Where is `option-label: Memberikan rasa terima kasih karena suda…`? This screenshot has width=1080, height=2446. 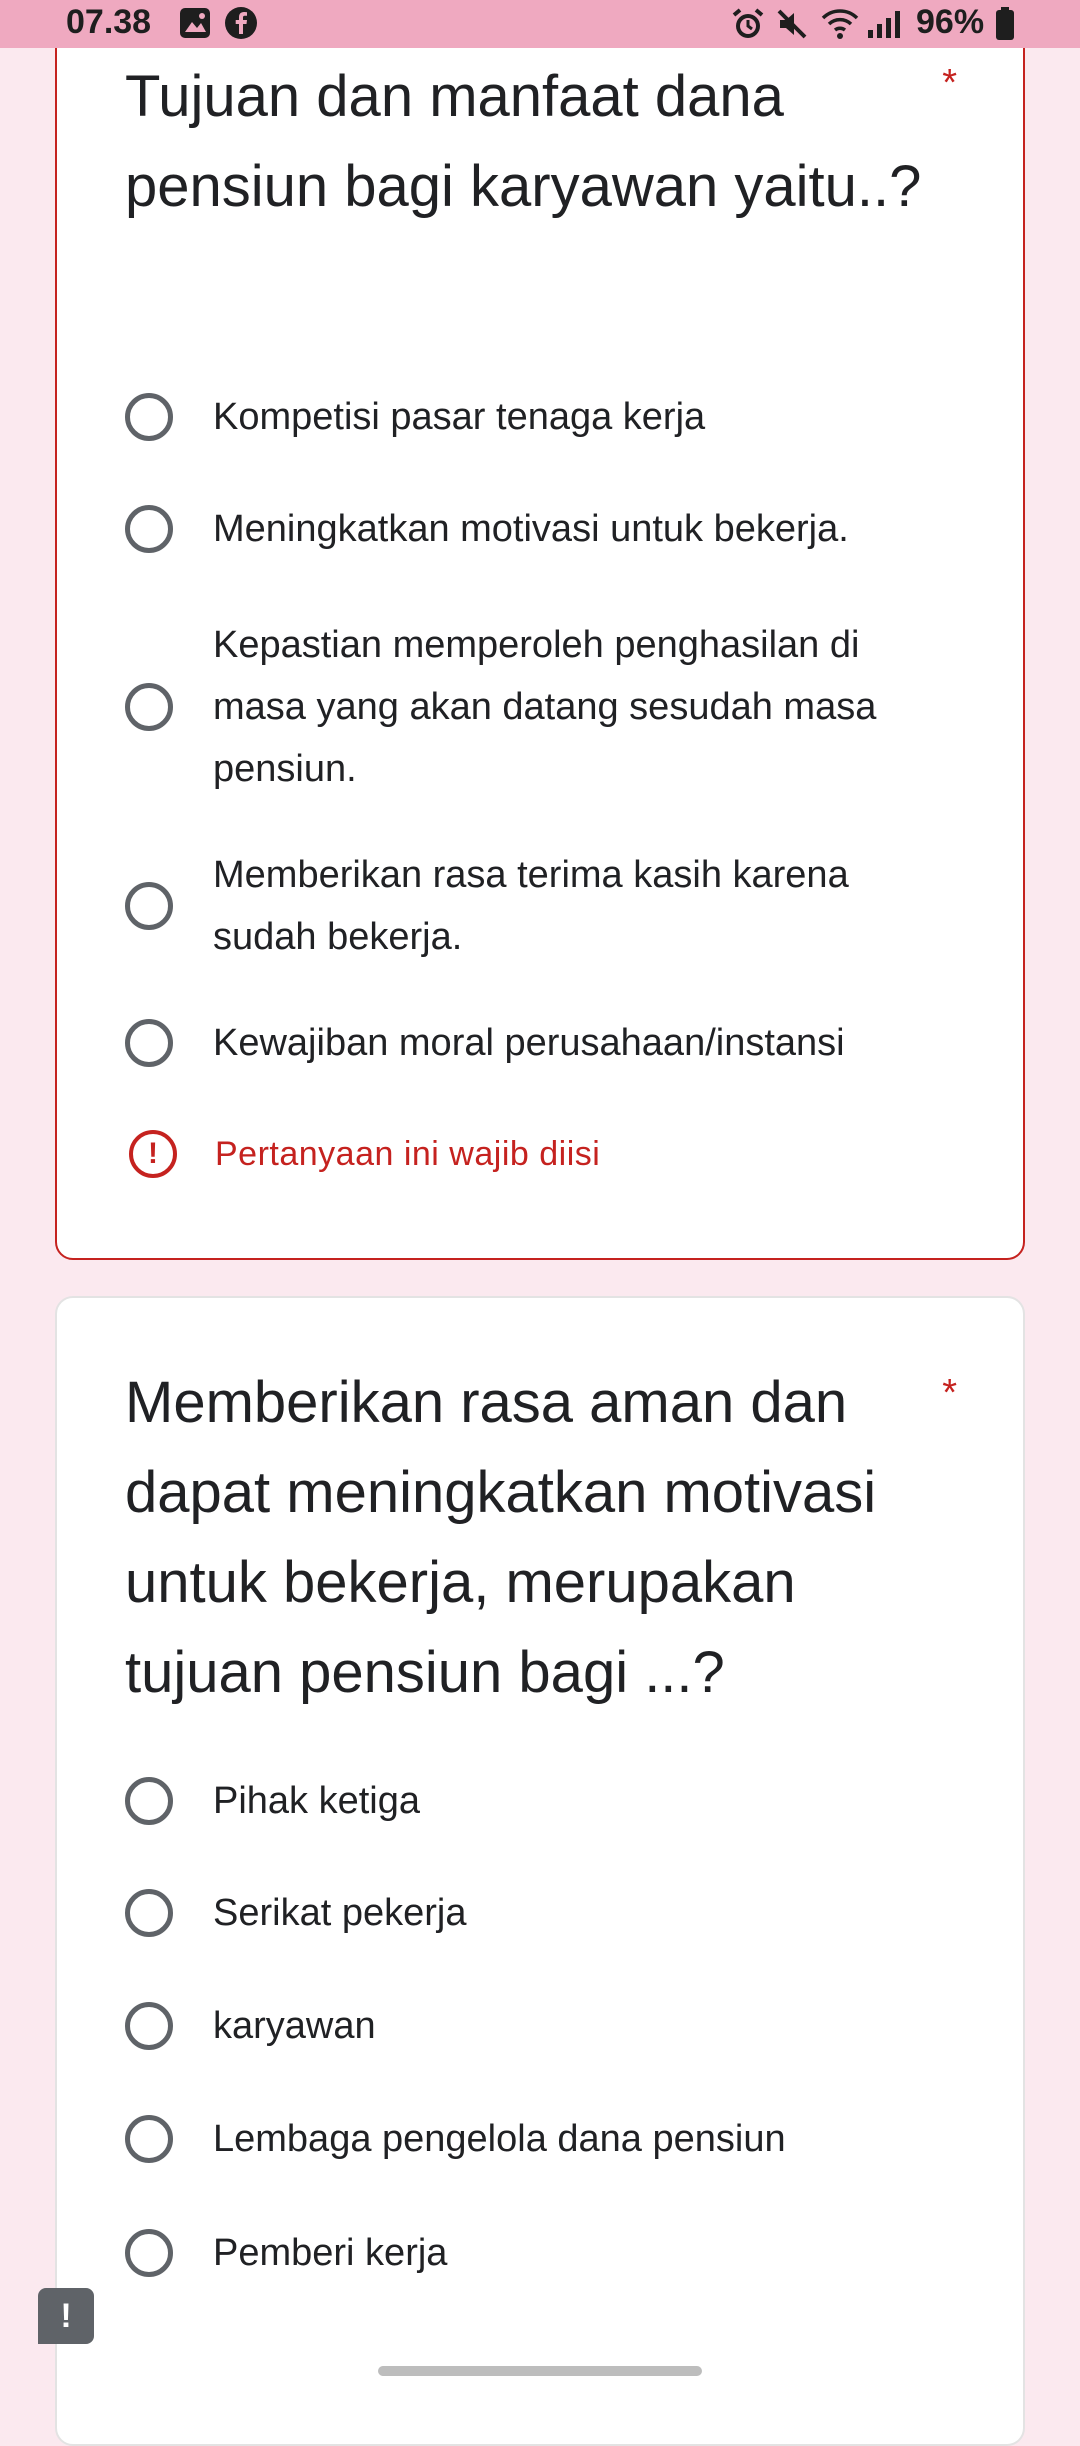 option-label: Memberikan rasa terima kasih karena suda… is located at coordinates (531, 906).